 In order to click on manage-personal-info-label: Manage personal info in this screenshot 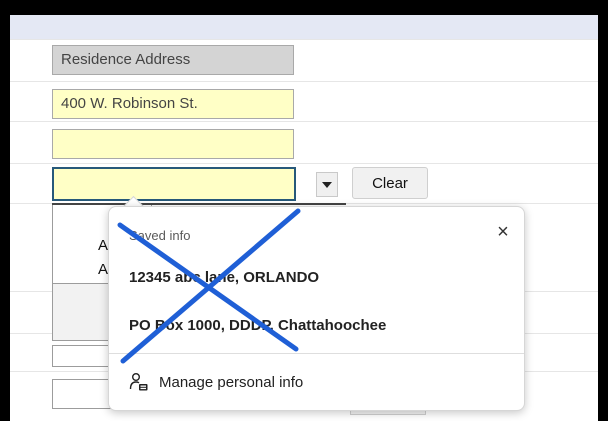, I will do `click(231, 382)`.